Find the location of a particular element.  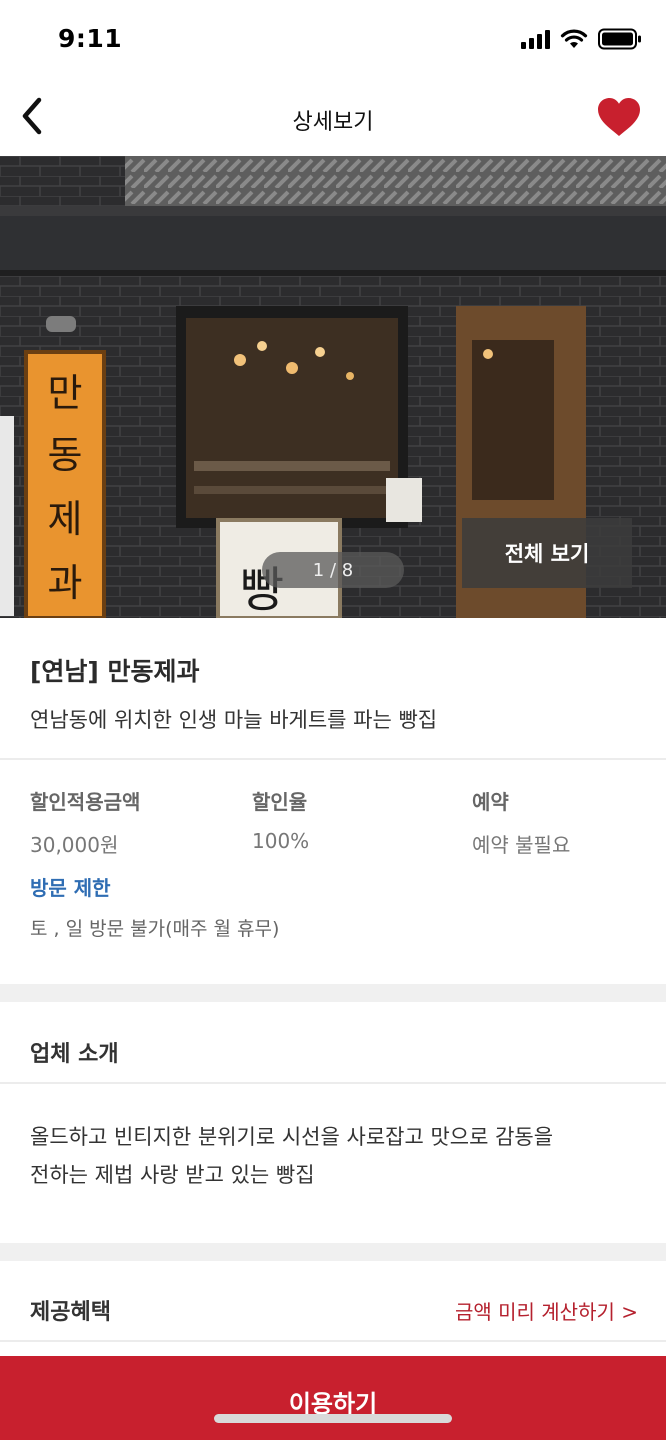

discount-rate: 할인율 100% is located at coordinates (280, 819).